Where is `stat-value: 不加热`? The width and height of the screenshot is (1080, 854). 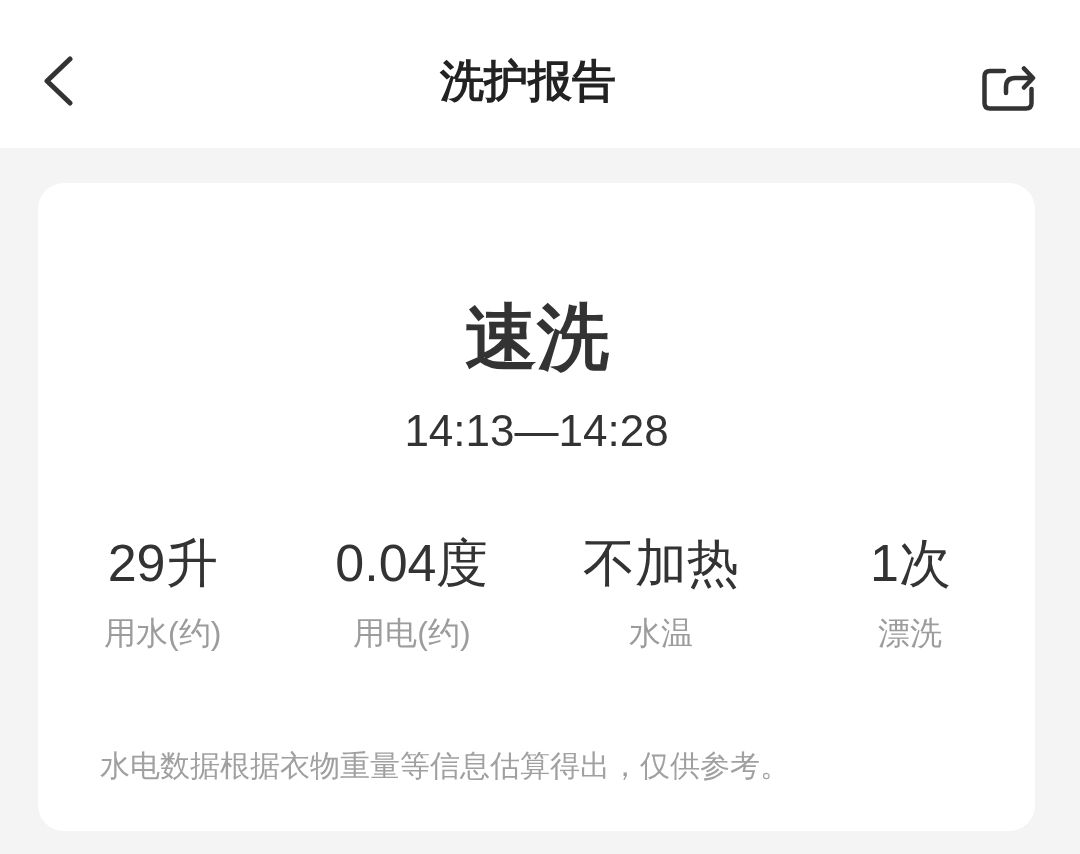 stat-value: 不加热 is located at coordinates (661, 563).